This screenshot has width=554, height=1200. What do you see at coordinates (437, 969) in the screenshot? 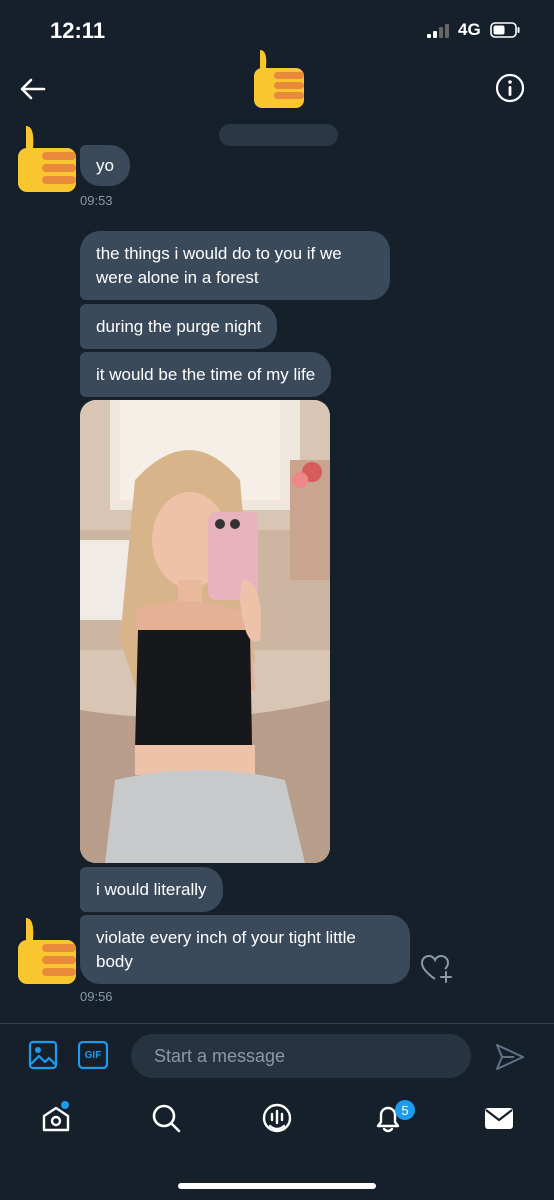
I see `add-reaction-heart-icon` at bounding box center [437, 969].